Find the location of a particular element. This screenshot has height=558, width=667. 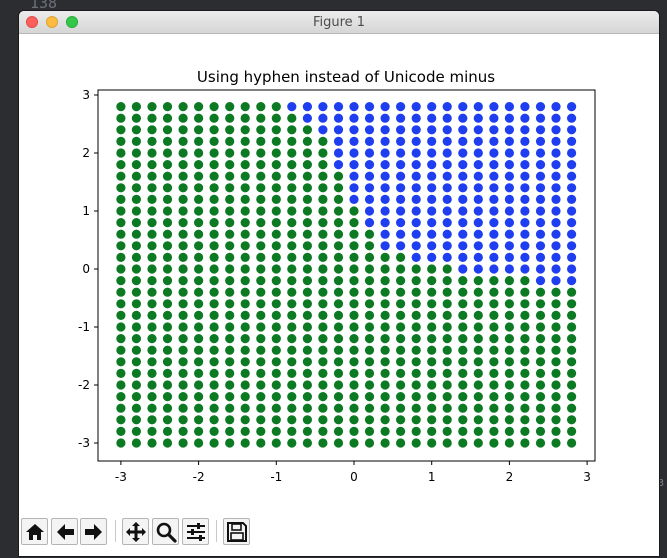

forward-arrow-icon is located at coordinates (93, 531).